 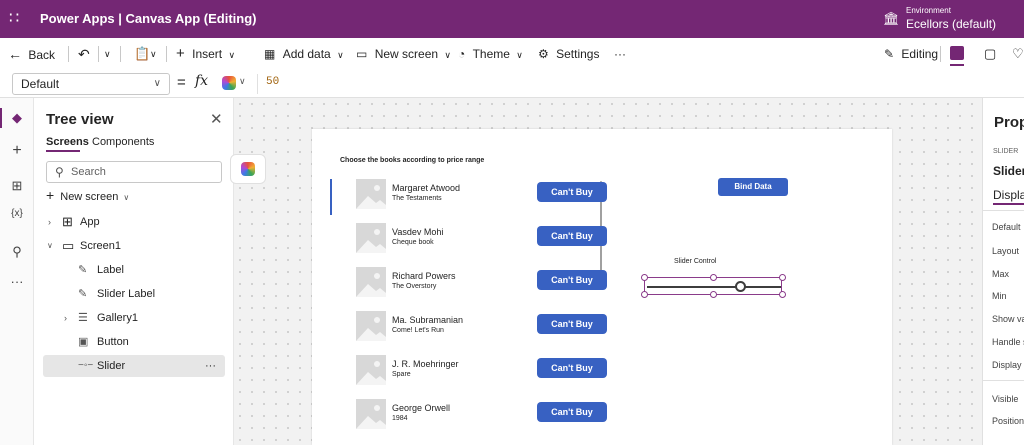 What do you see at coordinates (1006, 227) in the screenshot?
I see `prop-default: Default` at bounding box center [1006, 227].